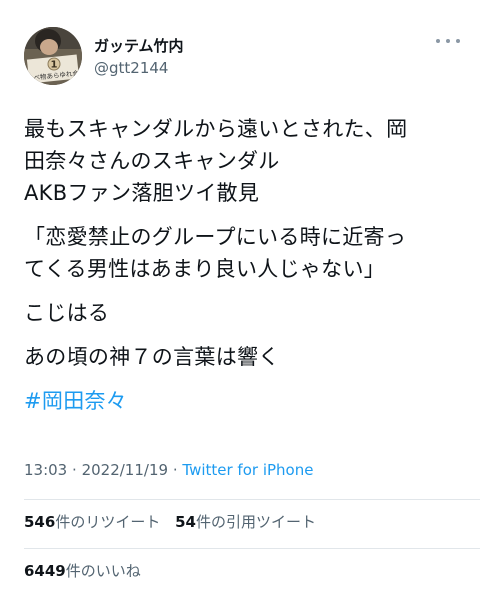 The height and width of the screenshot is (590, 480). I want to click on quotes-label: 件の引用ツイート, so click(255, 522).